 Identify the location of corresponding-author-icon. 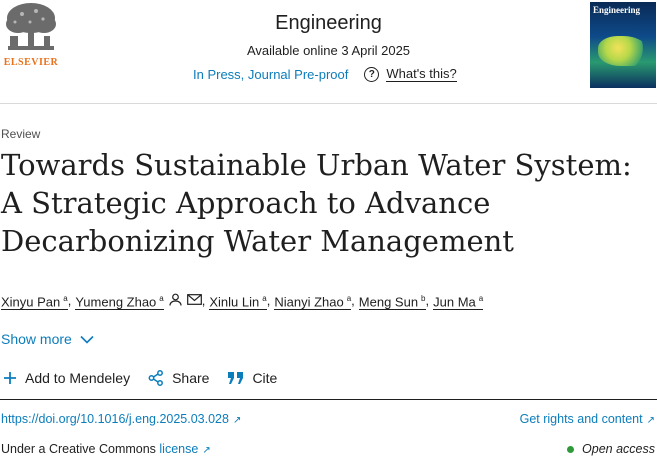
(175, 301).